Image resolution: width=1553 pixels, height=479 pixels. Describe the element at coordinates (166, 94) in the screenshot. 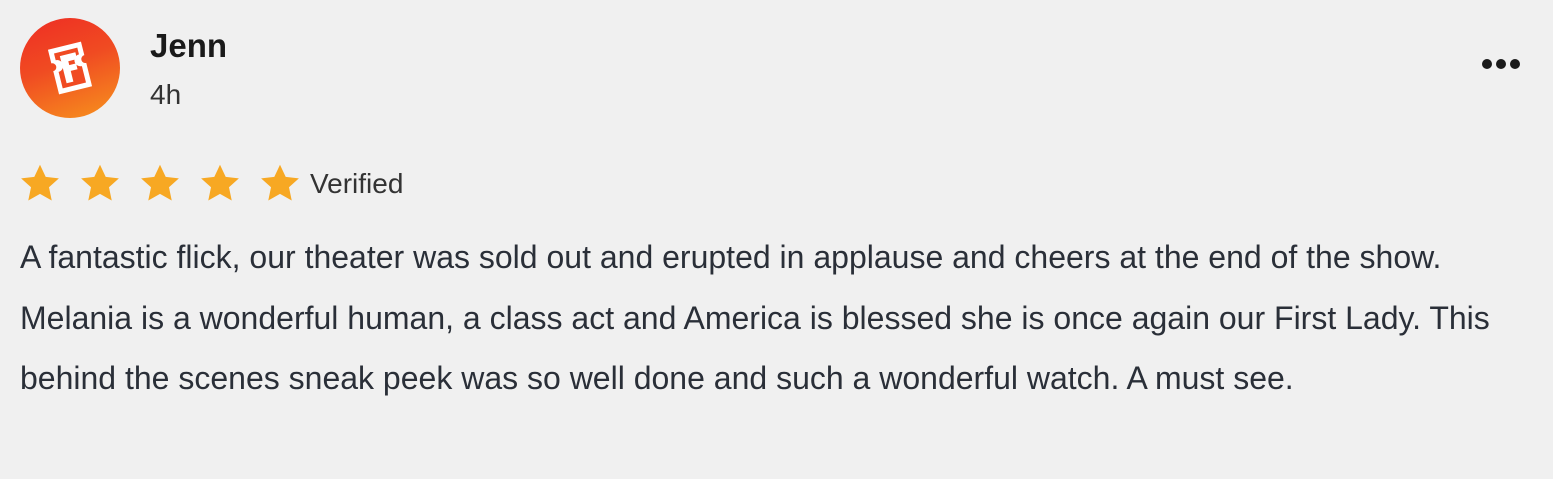

I see `review-timestamp: 4h` at that location.